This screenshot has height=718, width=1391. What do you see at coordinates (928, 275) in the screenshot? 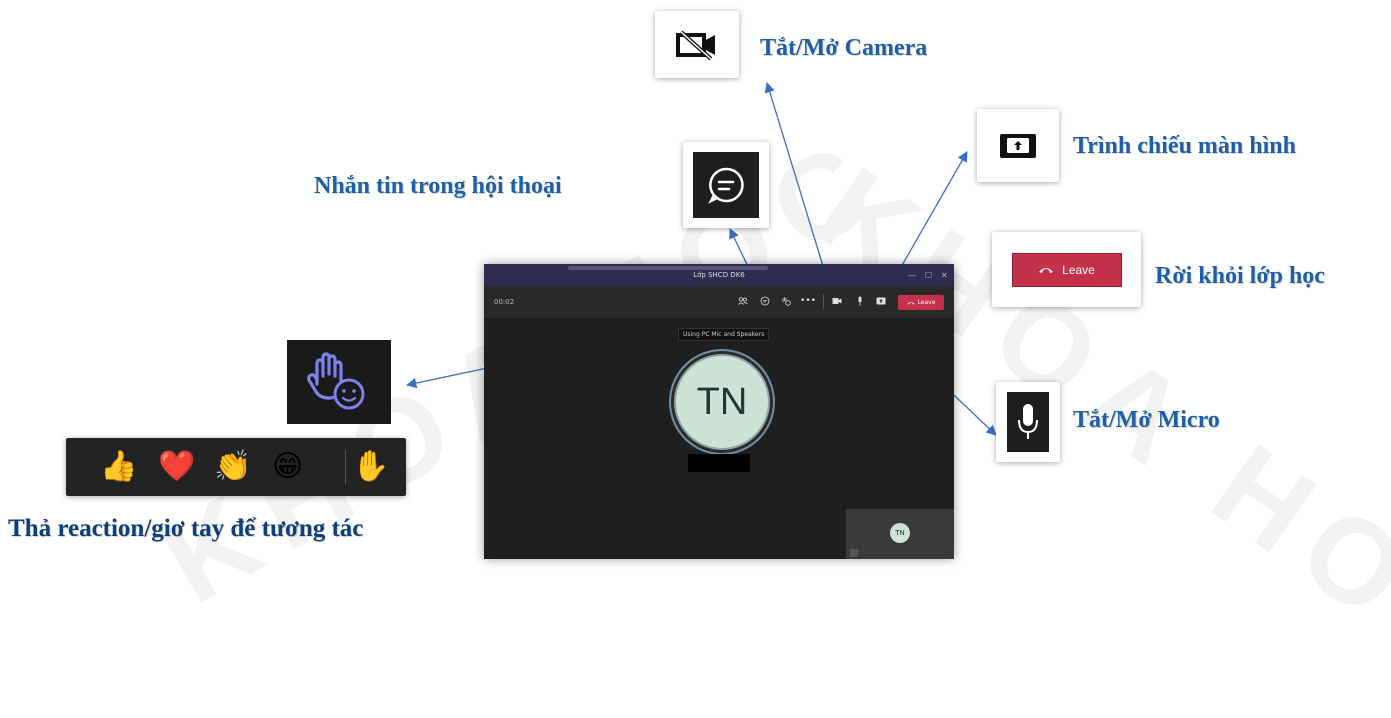
I see `maximize-button: ☐` at bounding box center [928, 275].